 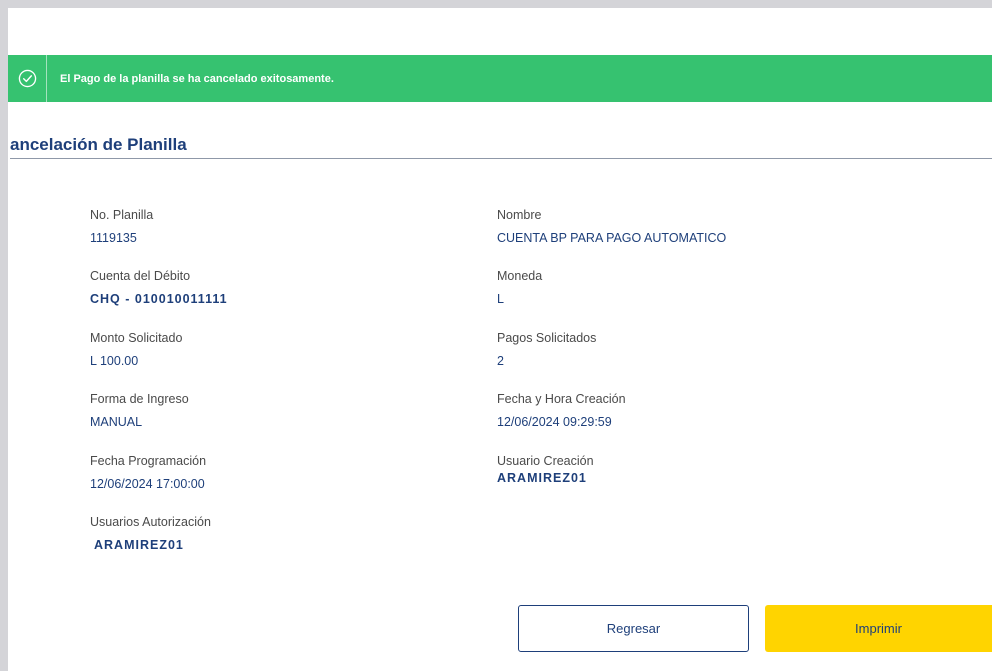 I want to click on field-value: CHQ - 010010011111, so click(x=159, y=299).